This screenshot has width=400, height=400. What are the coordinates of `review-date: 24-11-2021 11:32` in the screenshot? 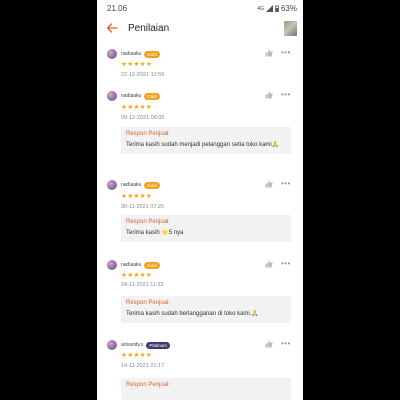 It's located at (142, 285).